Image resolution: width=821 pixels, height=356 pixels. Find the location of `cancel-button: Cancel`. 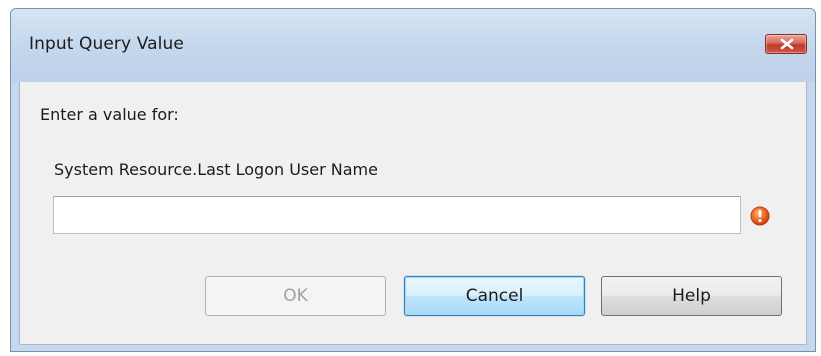

cancel-button: Cancel is located at coordinates (494, 296).